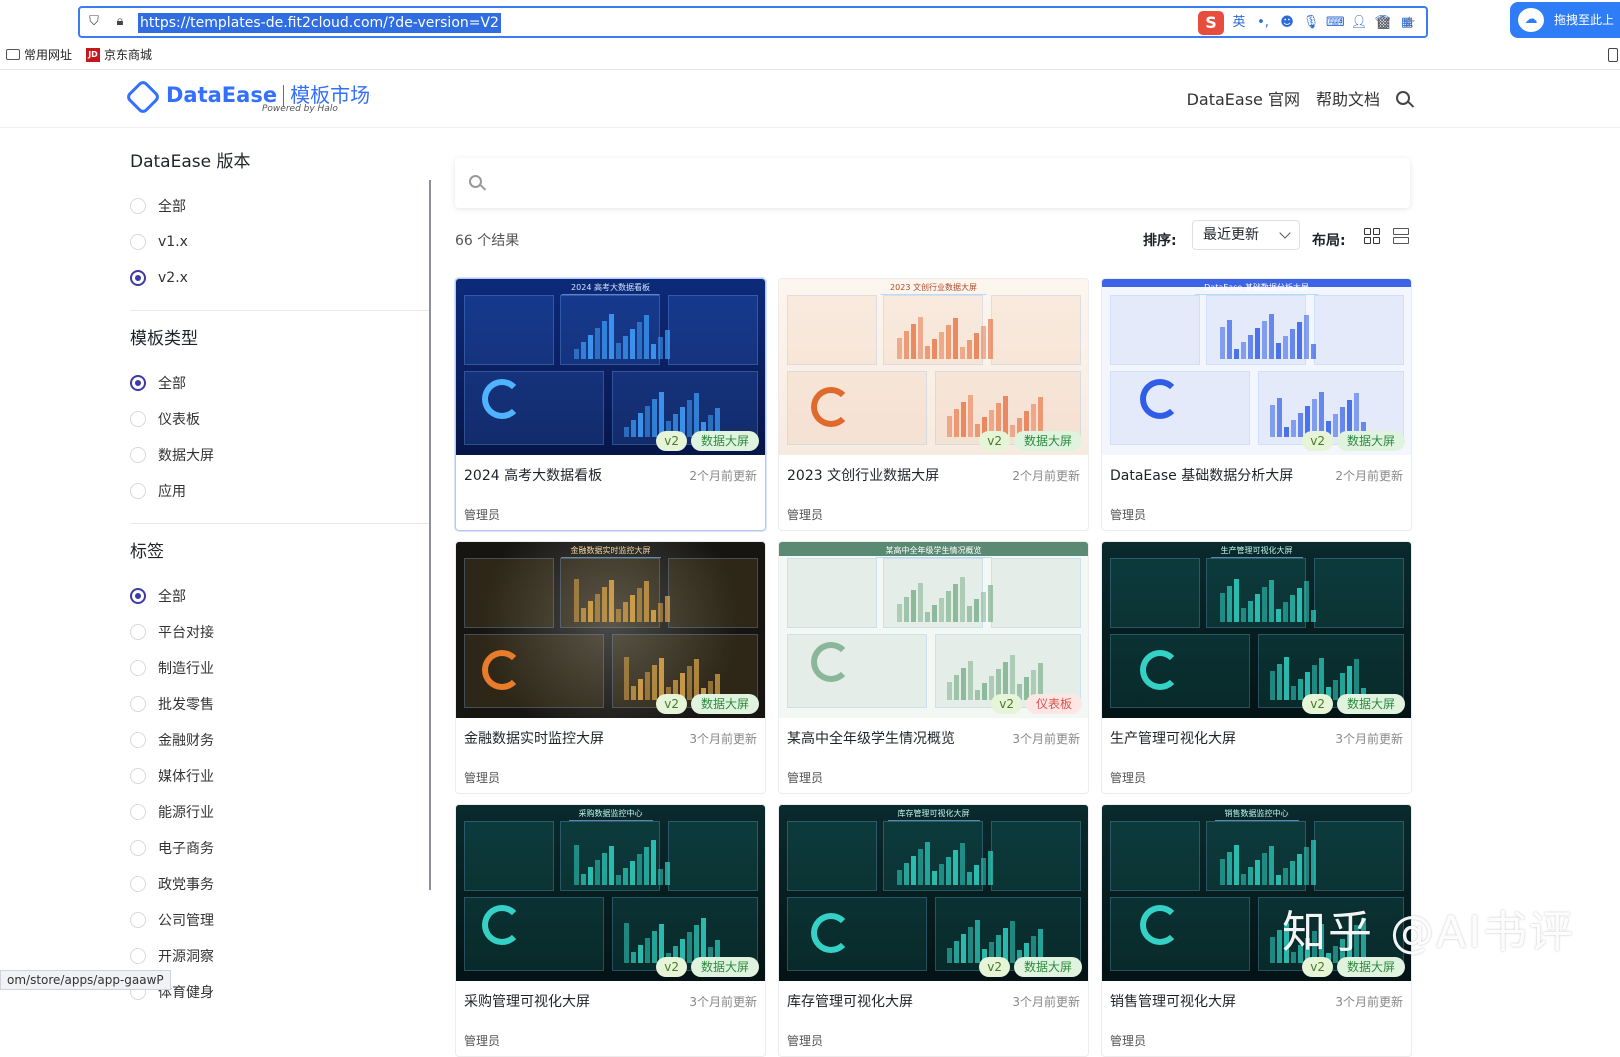 This screenshot has width=1620, height=1057. Describe the element at coordinates (280, 956) in the screenshot. I see `tag-option: 开源洞察` at that location.